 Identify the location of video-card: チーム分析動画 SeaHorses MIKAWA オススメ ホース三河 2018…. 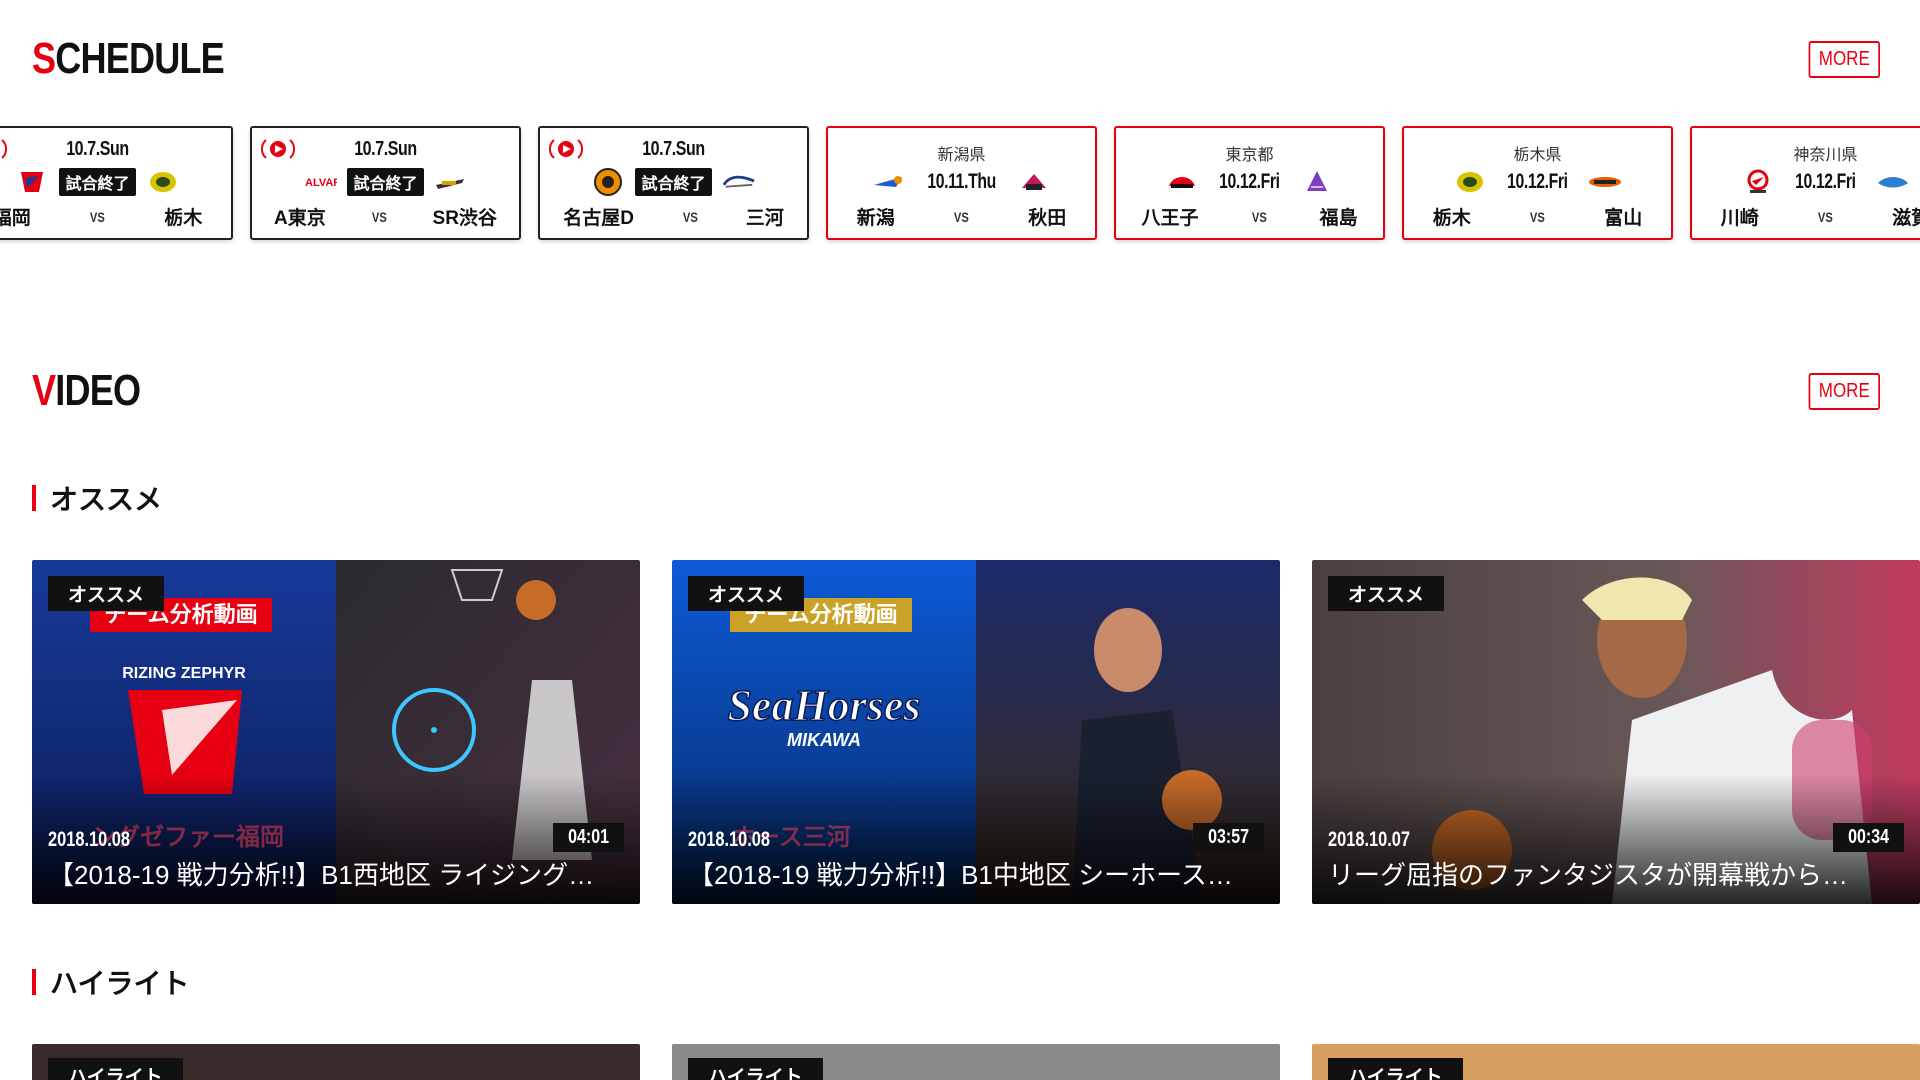
(976, 732).